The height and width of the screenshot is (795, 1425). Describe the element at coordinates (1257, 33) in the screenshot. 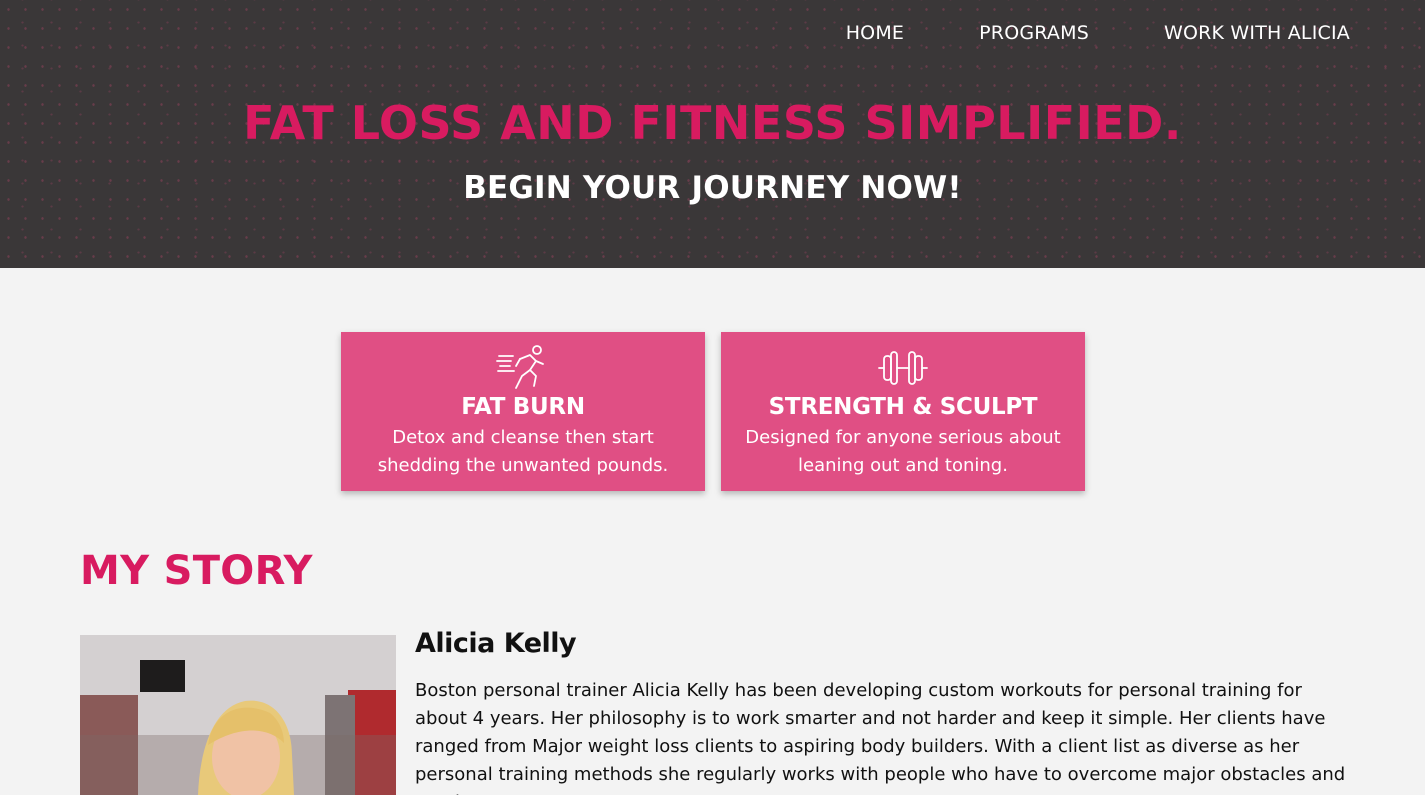

I see `nav-work-with-alicia: WORK WITH ALICIA` at that location.